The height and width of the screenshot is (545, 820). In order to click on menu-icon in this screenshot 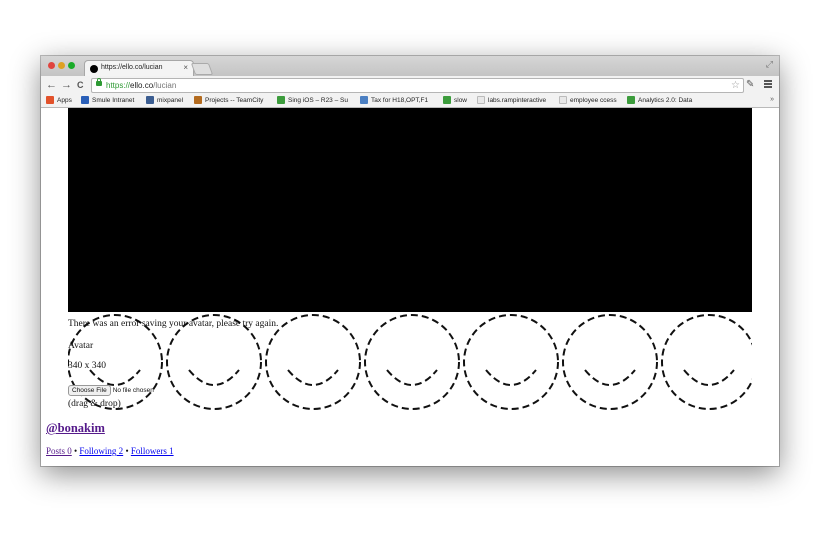, I will do `click(768, 81)`.